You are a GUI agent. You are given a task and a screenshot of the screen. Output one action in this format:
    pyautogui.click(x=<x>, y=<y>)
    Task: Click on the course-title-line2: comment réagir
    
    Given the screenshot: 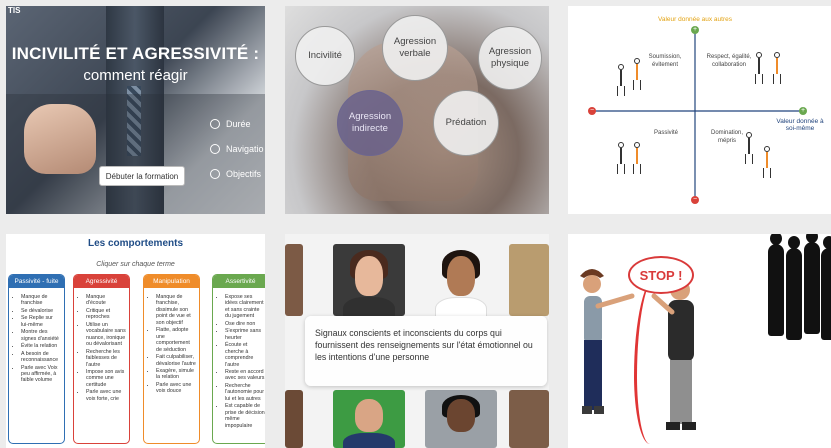 What is the action you would take?
    pyautogui.click(x=135, y=75)
    